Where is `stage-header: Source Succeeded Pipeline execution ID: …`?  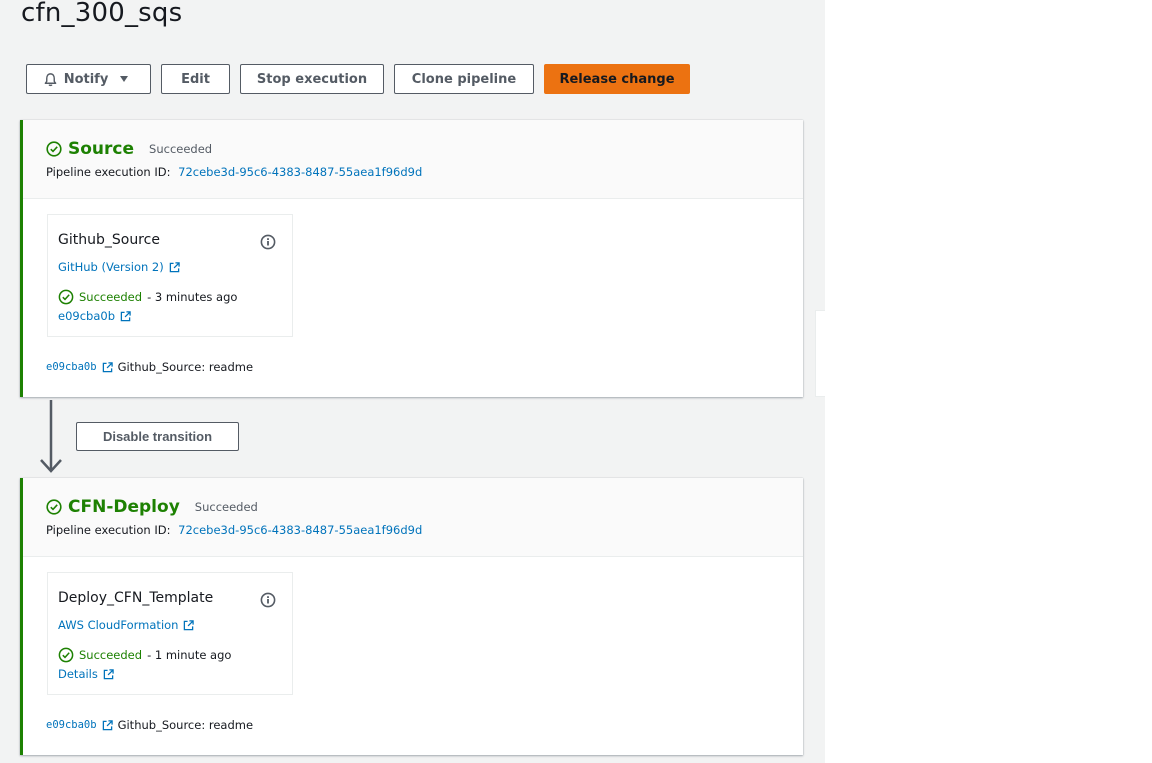 stage-header: Source Succeeded Pipeline execution ID: … is located at coordinates (413, 159).